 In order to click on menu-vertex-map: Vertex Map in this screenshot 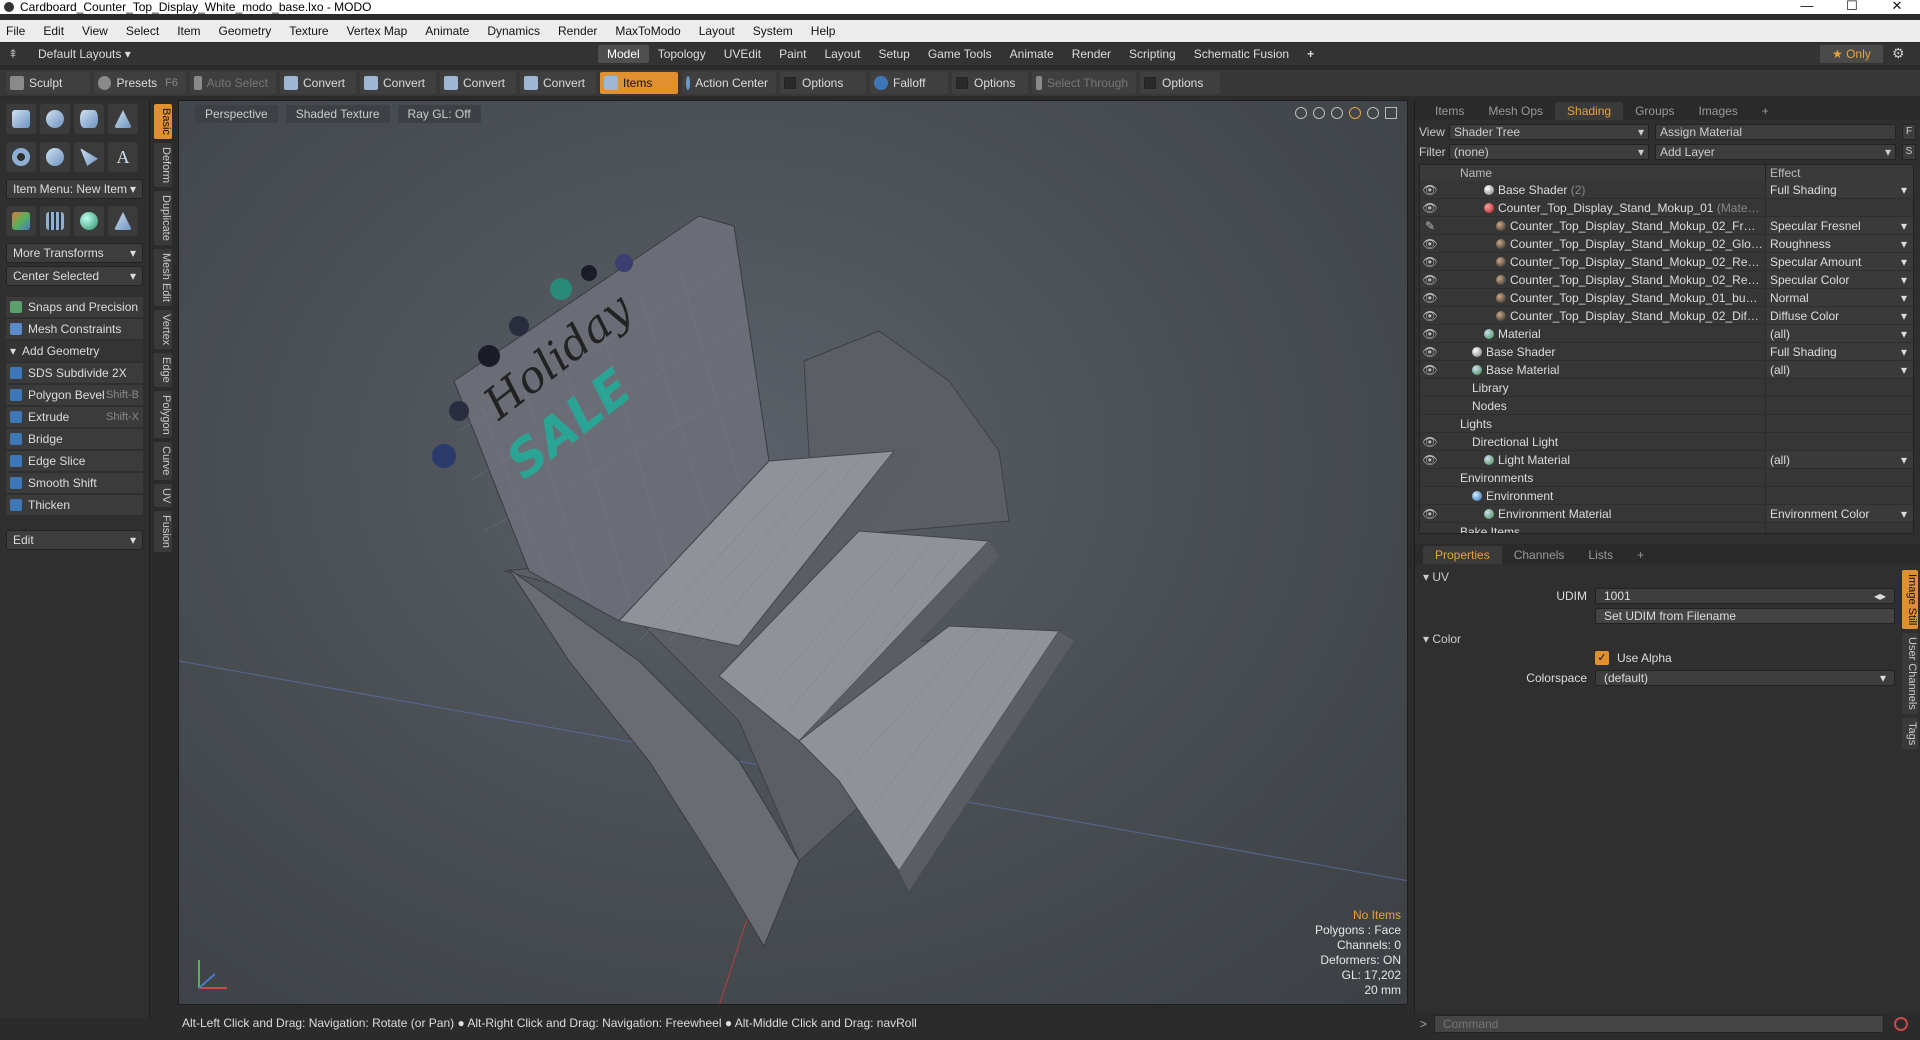, I will do `click(377, 31)`.